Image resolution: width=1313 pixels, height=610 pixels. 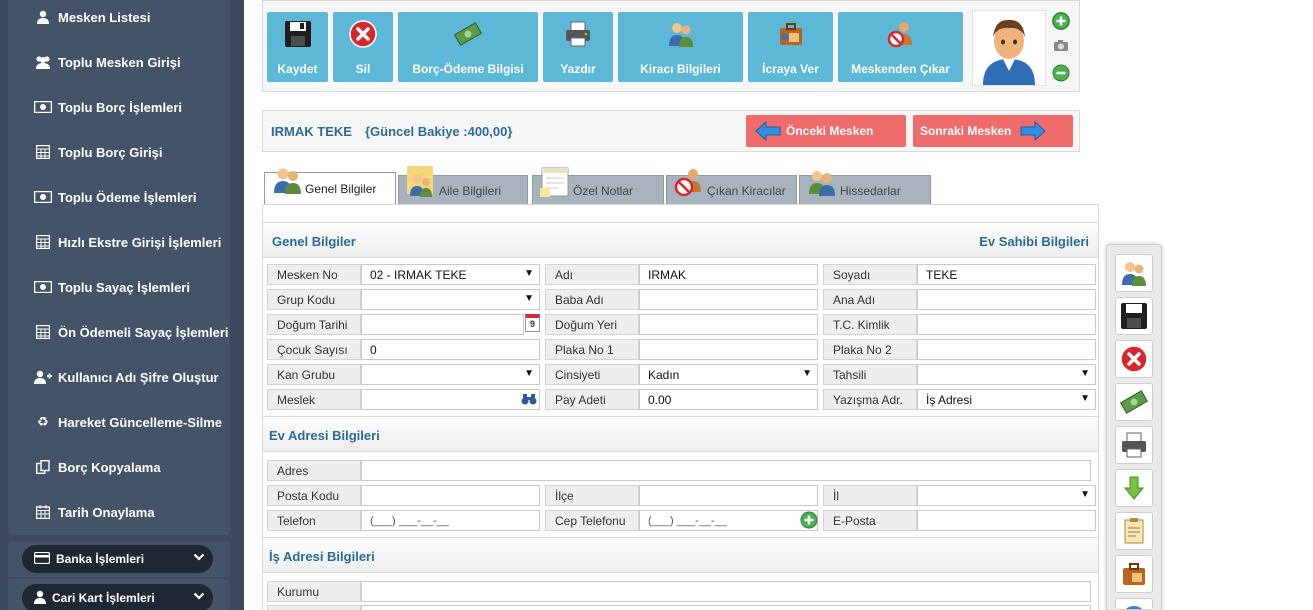 I want to click on add-photo-button, so click(x=1061, y=21).